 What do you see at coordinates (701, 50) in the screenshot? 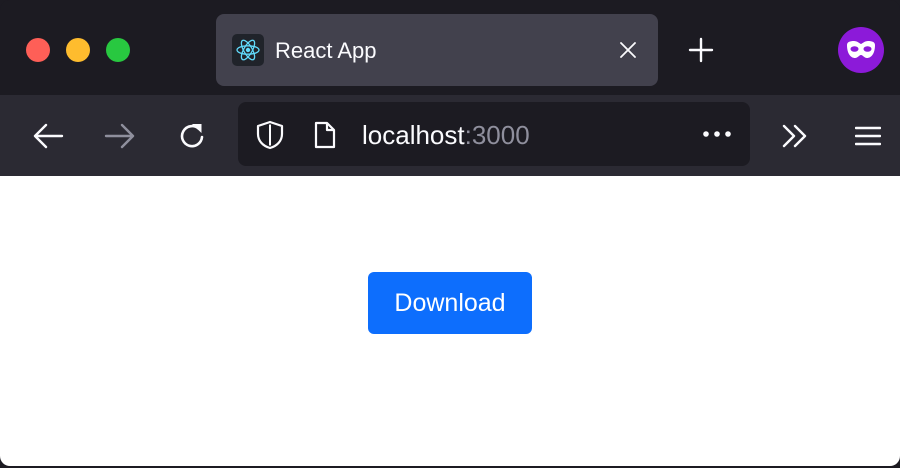
I see `plus-icon` at bounding box center [701, 50].